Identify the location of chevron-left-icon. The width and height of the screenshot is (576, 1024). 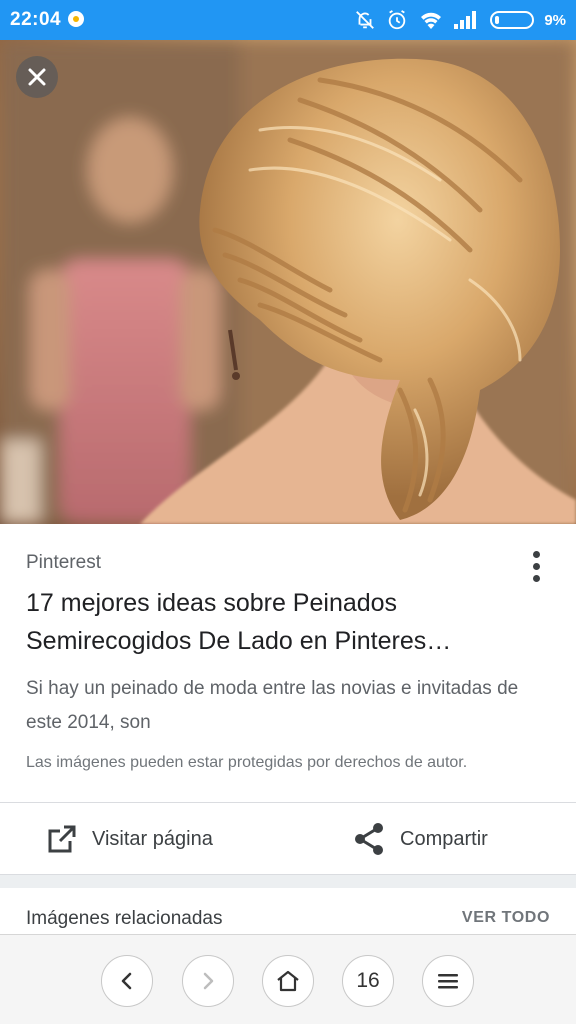
(126, 981).